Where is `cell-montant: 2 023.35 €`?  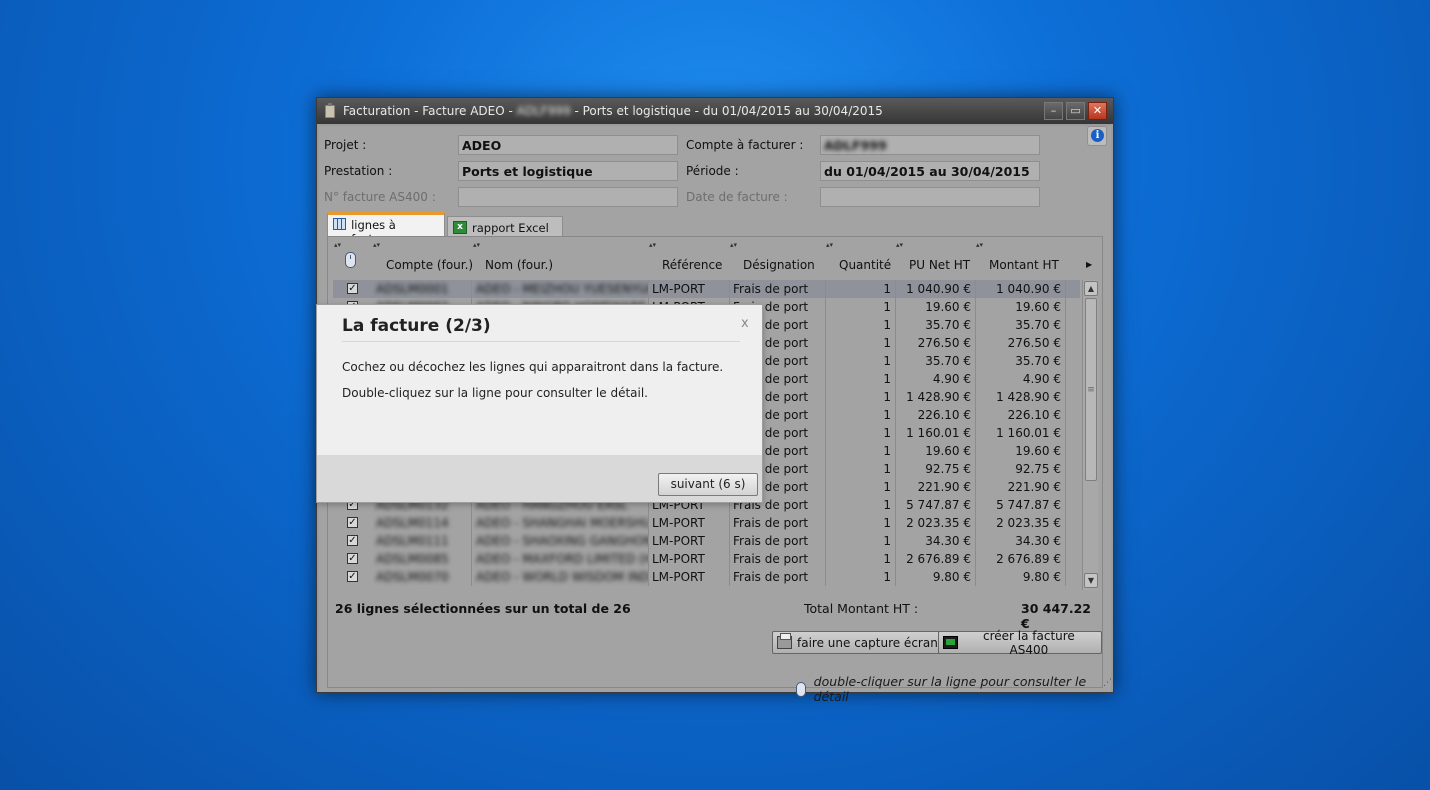 cell-montant: 2 023.35 € is located at coordinates (1021, 523).